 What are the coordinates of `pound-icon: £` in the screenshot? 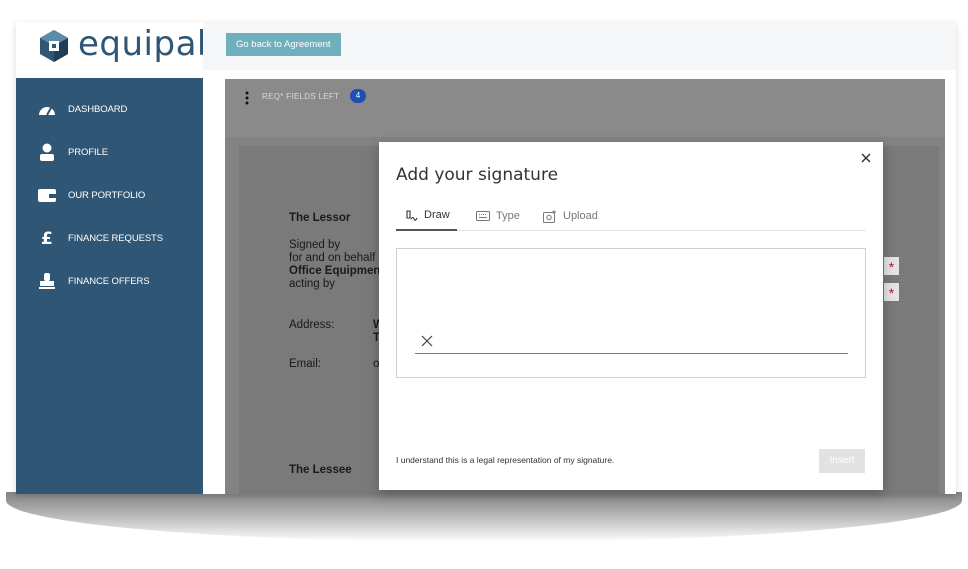 It's located at (47, 238).